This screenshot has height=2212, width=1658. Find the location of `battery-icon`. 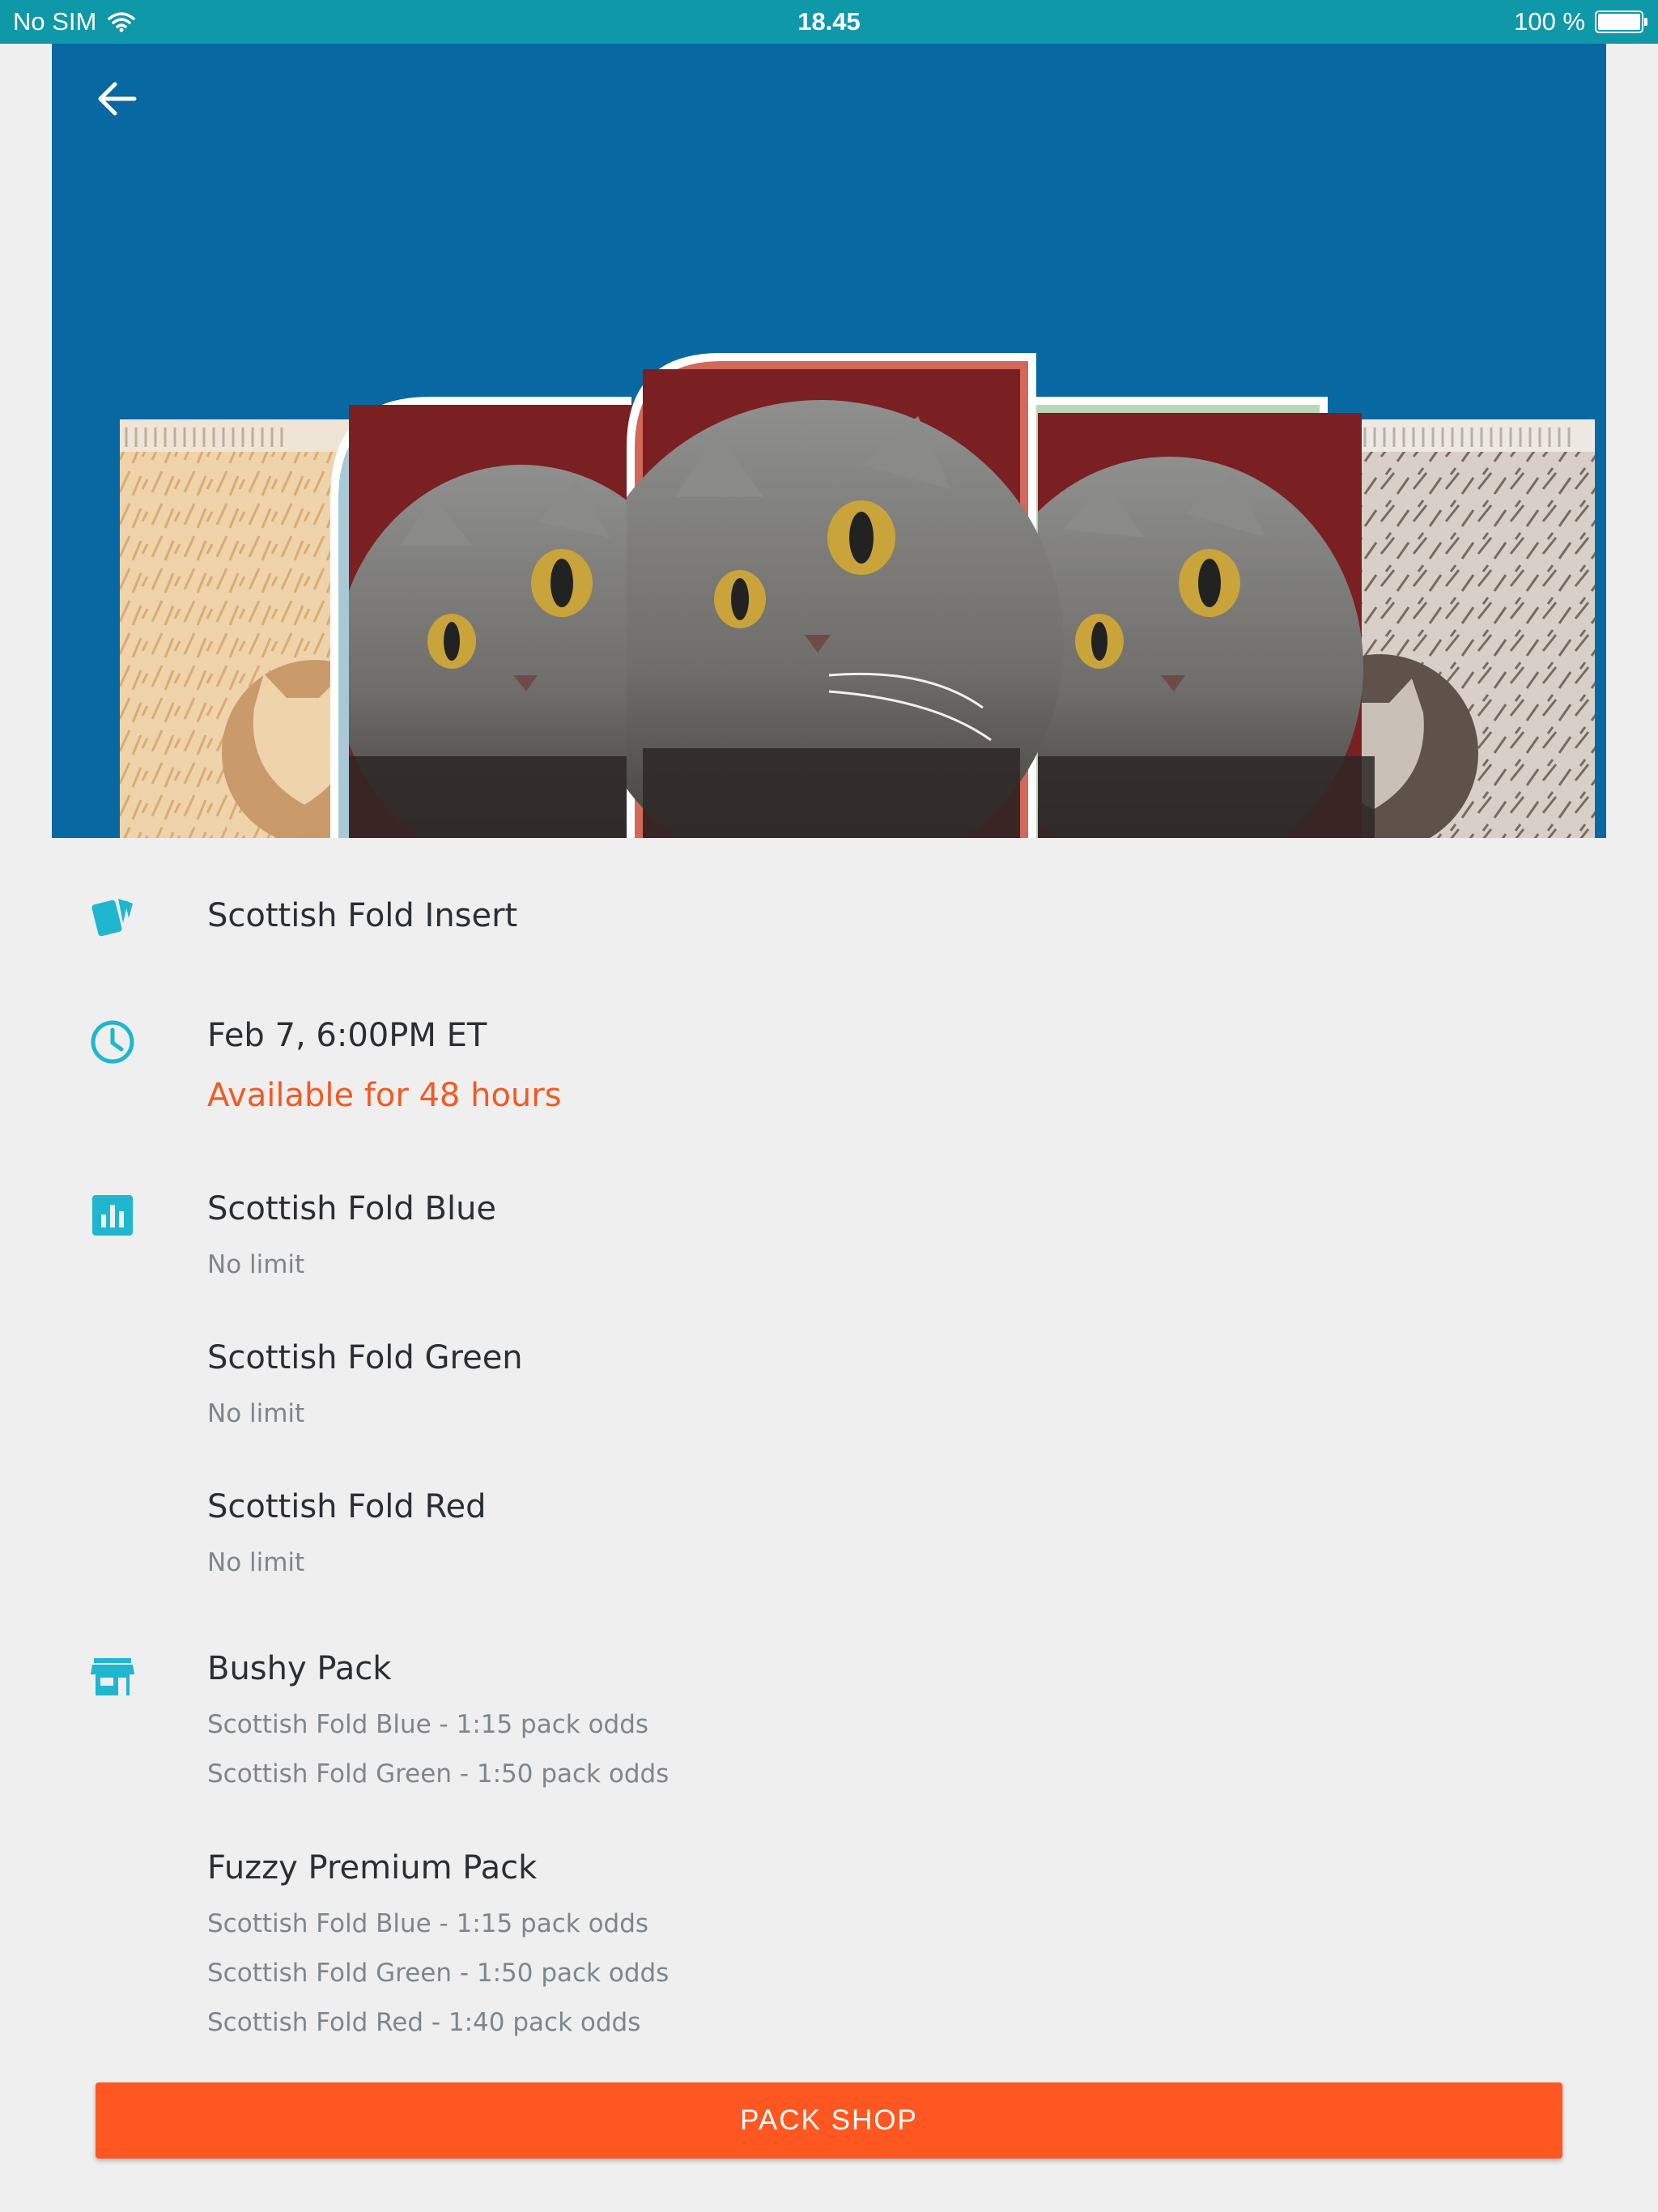

battery-icon is located at coordinates (1621, 22).